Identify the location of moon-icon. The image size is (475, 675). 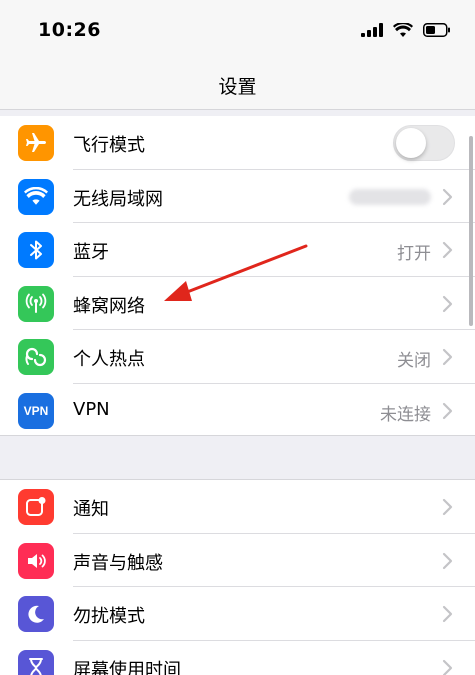
(36, 614).